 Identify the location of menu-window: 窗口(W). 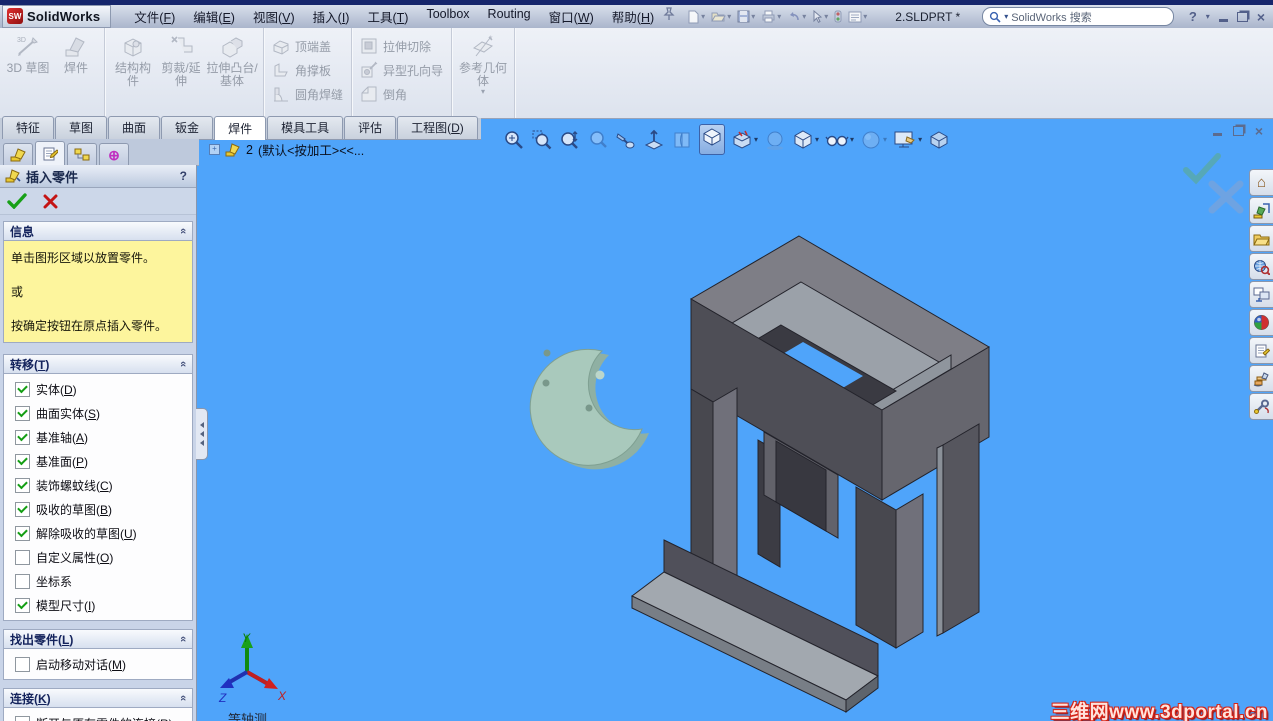
(571, 16).